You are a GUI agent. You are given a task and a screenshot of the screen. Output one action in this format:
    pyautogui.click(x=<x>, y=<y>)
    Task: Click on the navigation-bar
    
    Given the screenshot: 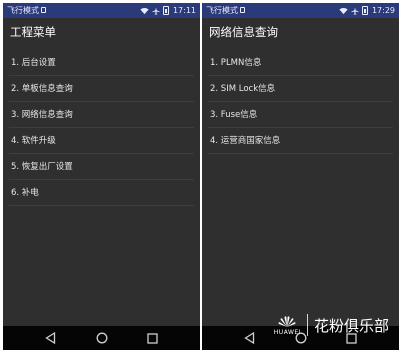 What is the action you would take?
    pyautogui.click(x=101, y=338)
    